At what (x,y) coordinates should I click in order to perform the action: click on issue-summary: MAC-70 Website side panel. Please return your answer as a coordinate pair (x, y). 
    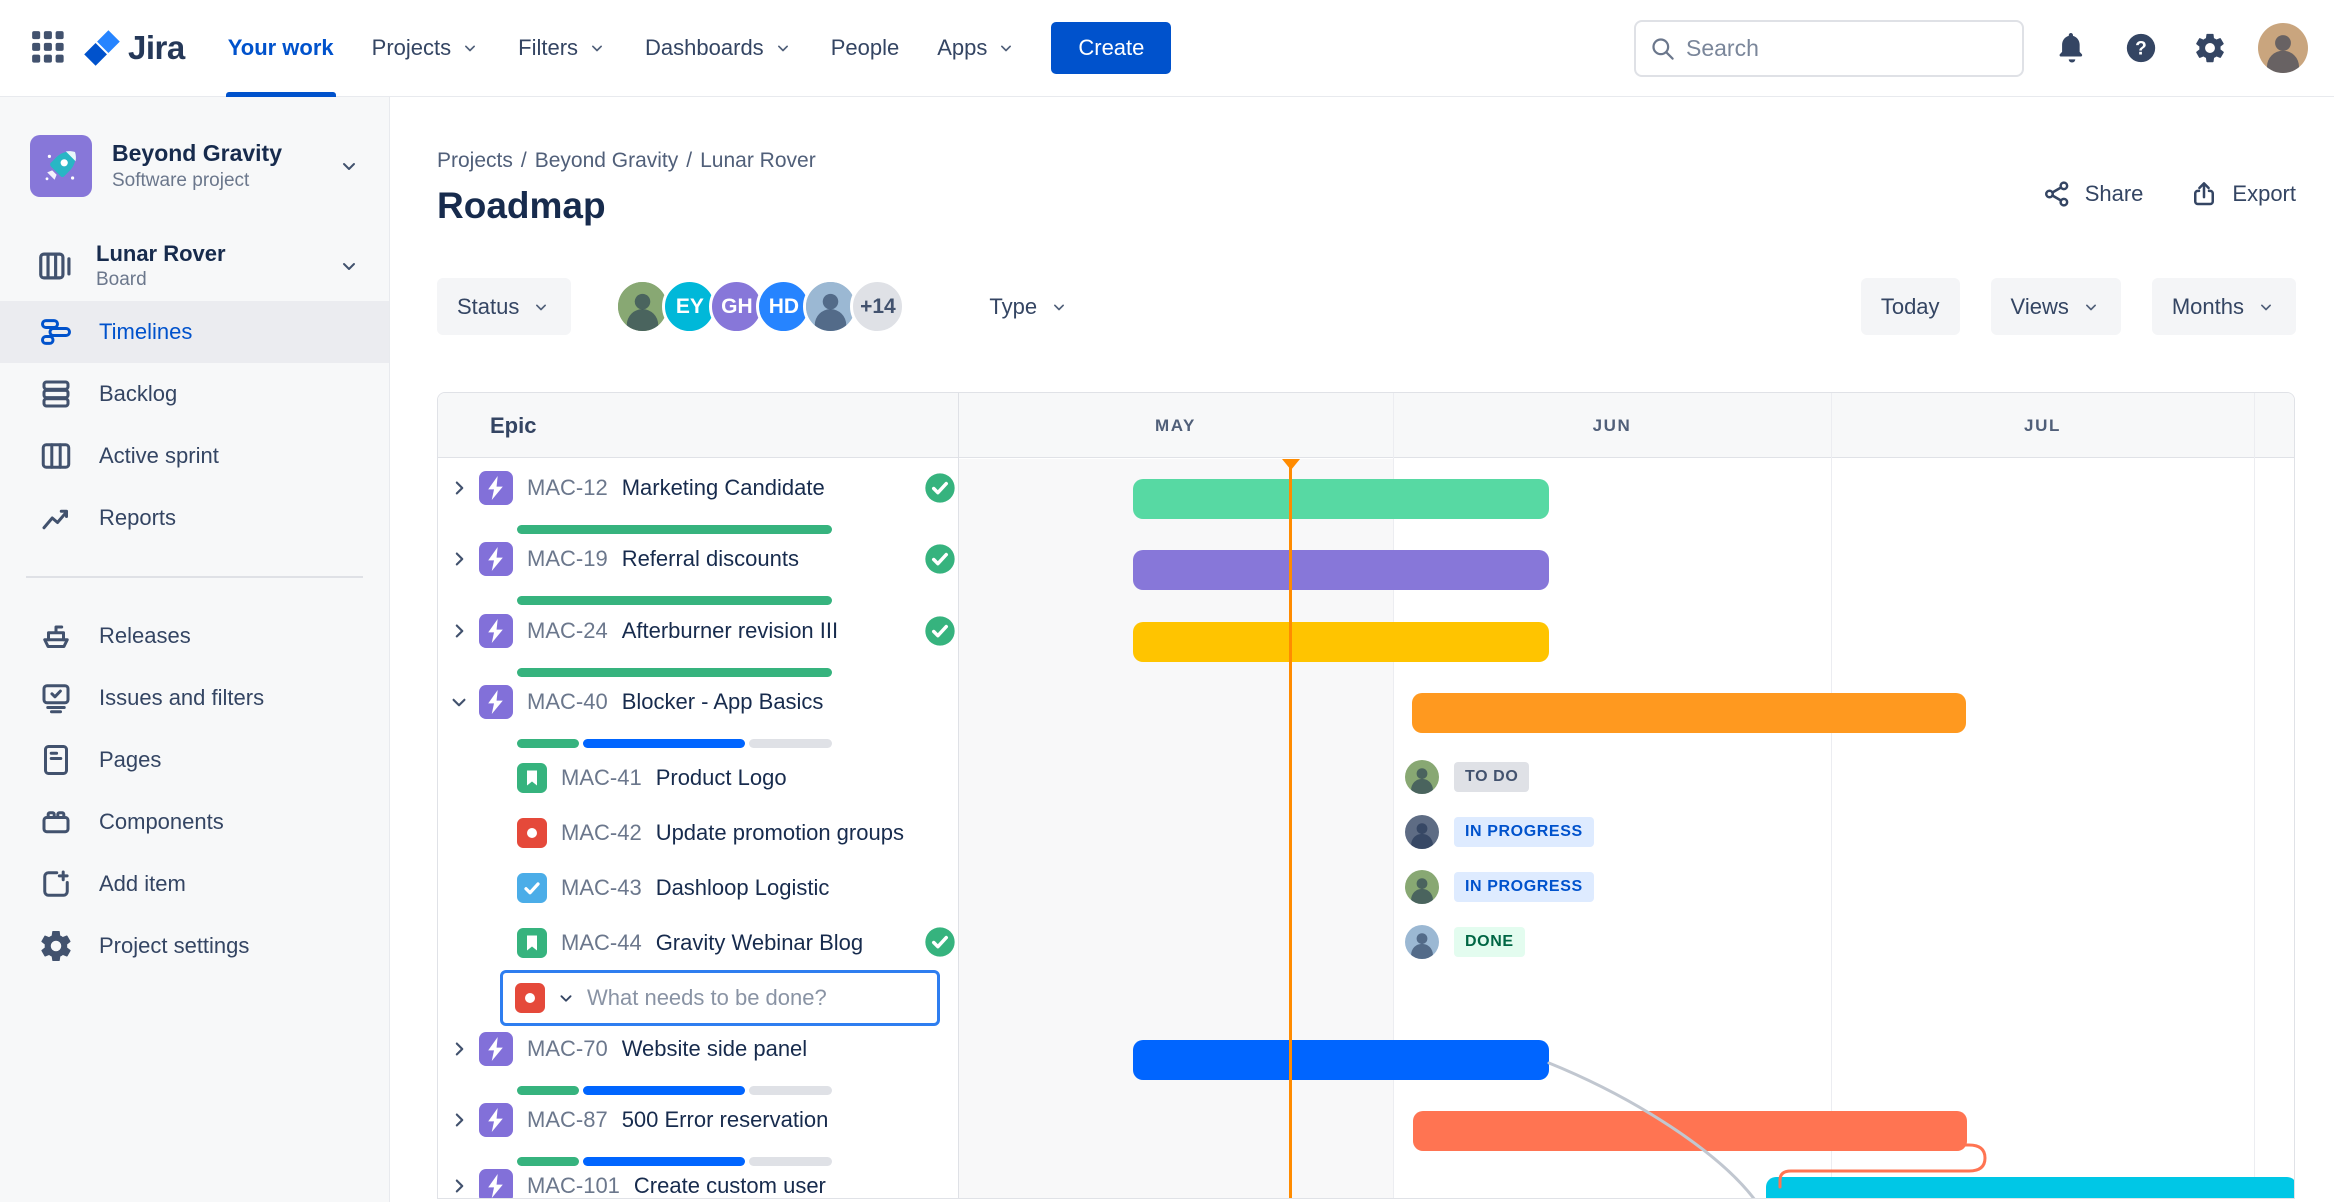
    Looking at the image, I should click on (643, 1049).